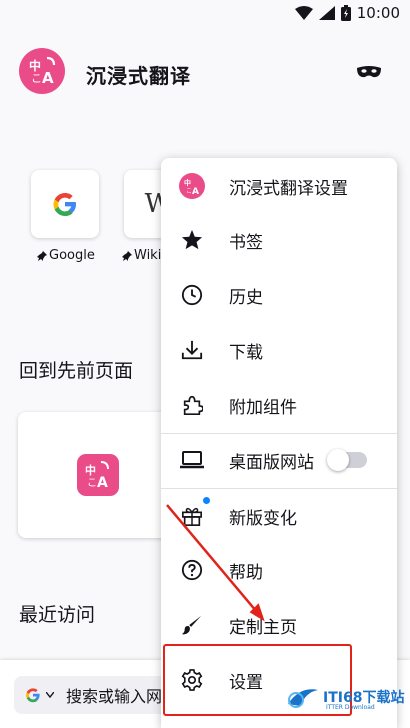 This screenshot has width=410, height=728. I want to click on watermark: ITI68下载站 ITTER Download, so click(345, 697).